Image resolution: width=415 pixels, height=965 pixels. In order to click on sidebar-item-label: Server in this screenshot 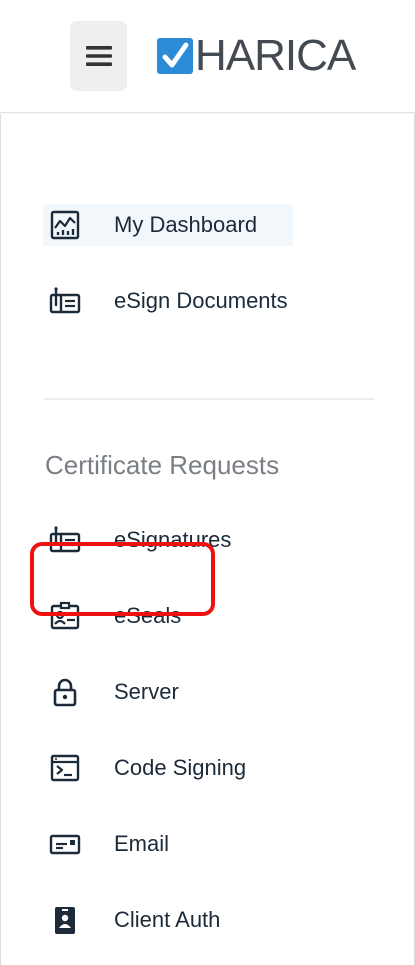, I will do `click(146, 691)`.